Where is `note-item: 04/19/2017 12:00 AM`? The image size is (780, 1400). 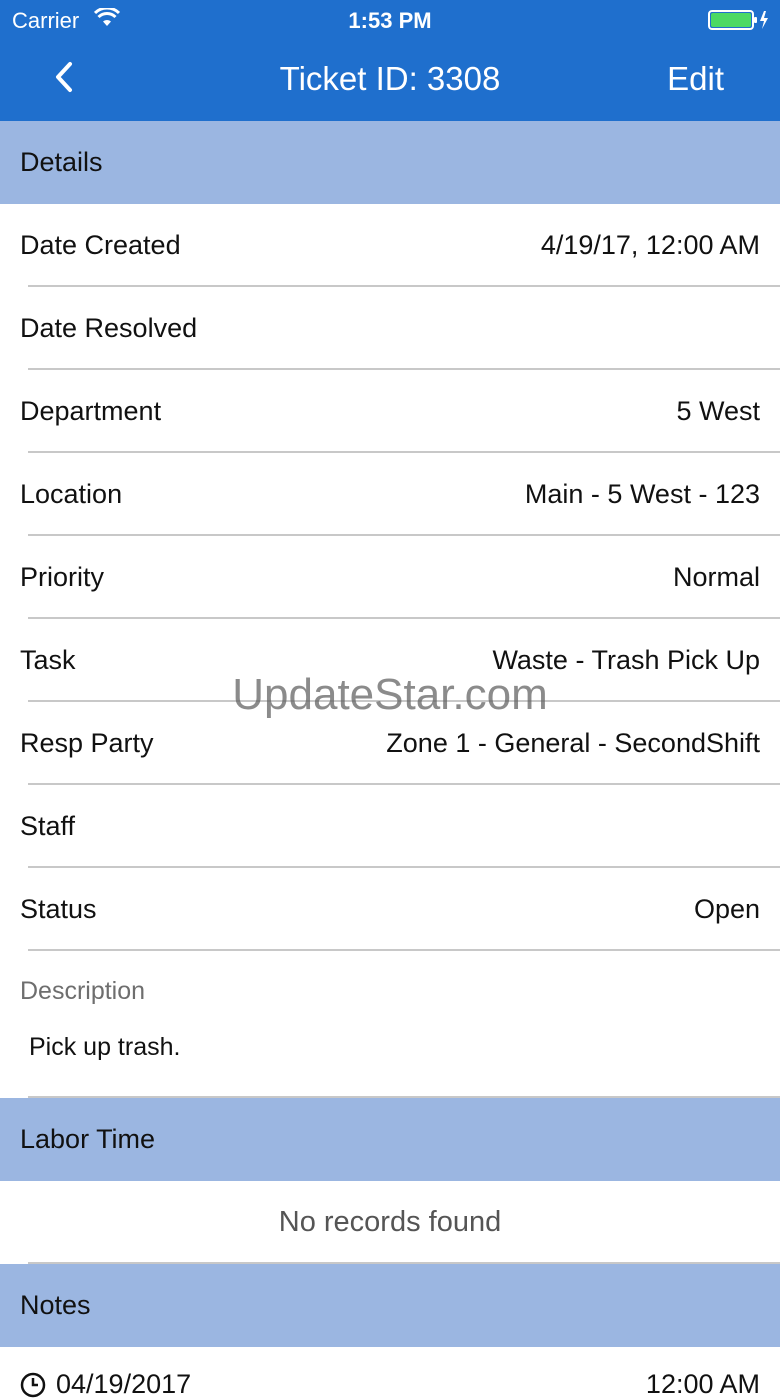
note-item: 04/19/2017 12:00 AM is located at coordinates (390, 1373).